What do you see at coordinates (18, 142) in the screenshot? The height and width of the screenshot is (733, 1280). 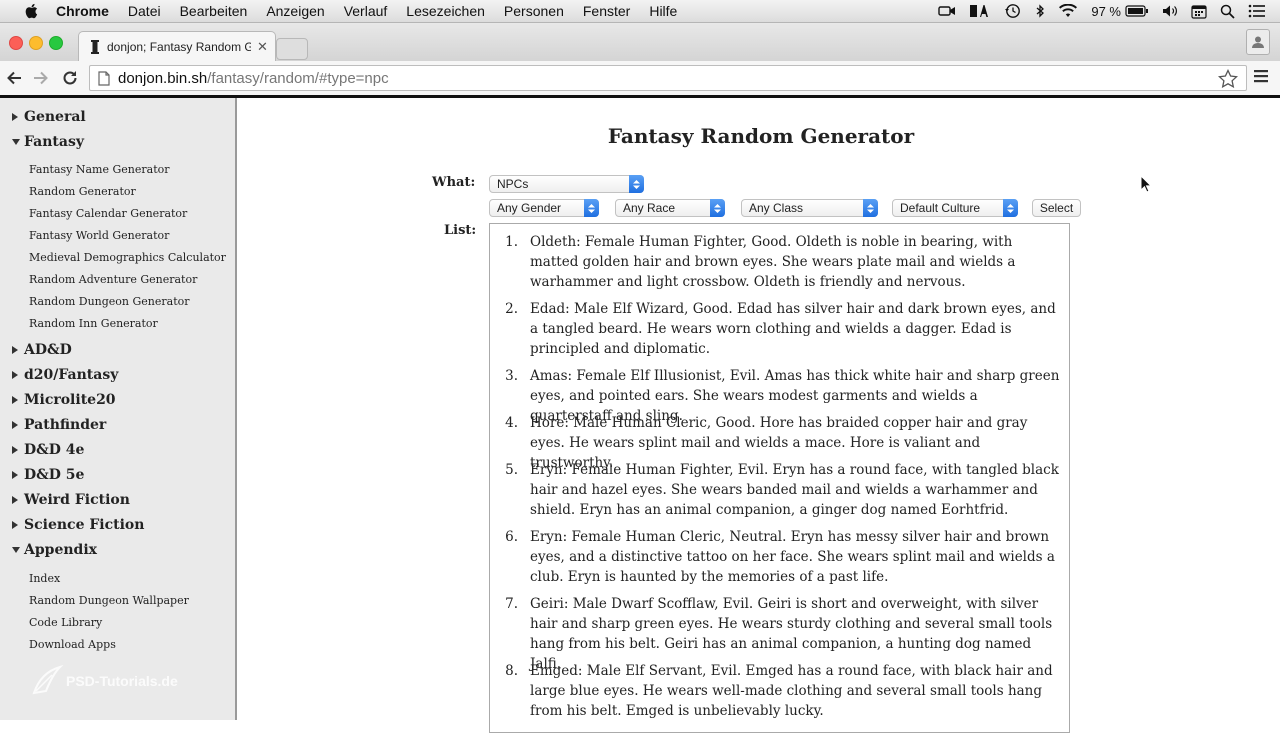 I see `caret-down-icon` at bounding box center [18, 142].